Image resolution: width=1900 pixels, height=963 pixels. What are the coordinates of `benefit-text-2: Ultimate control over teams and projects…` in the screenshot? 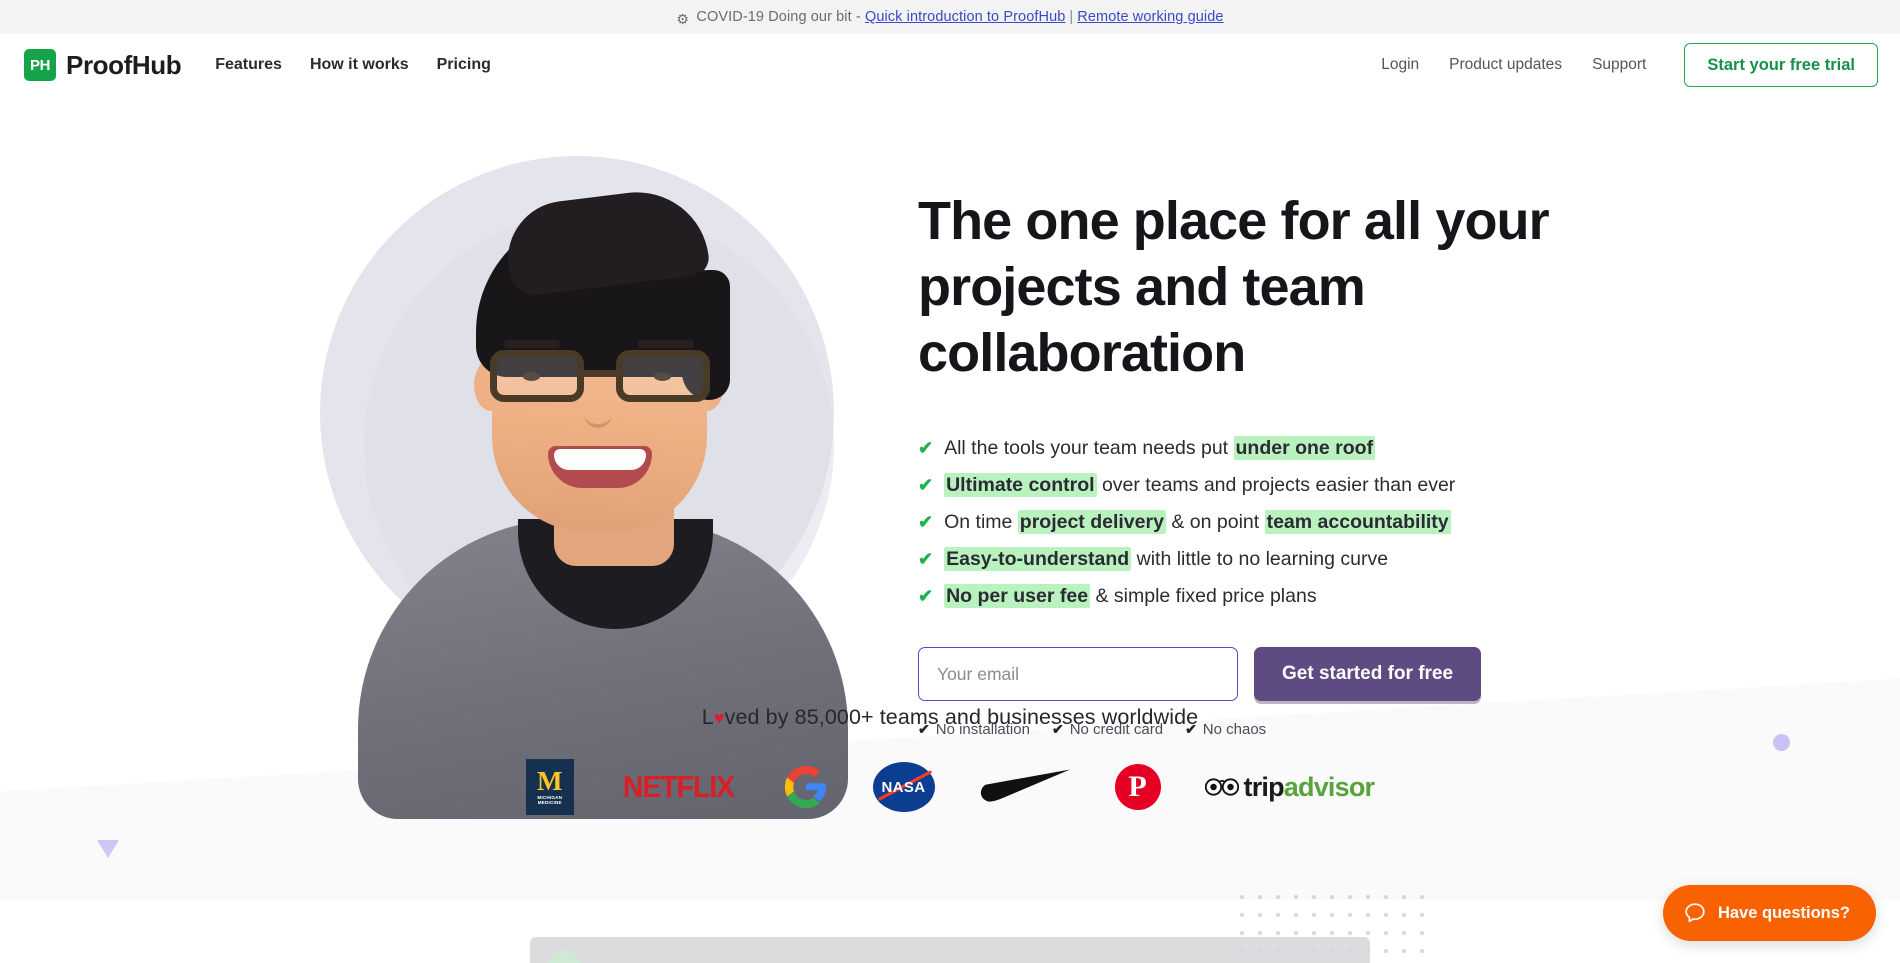 It's located at (1200, 485).